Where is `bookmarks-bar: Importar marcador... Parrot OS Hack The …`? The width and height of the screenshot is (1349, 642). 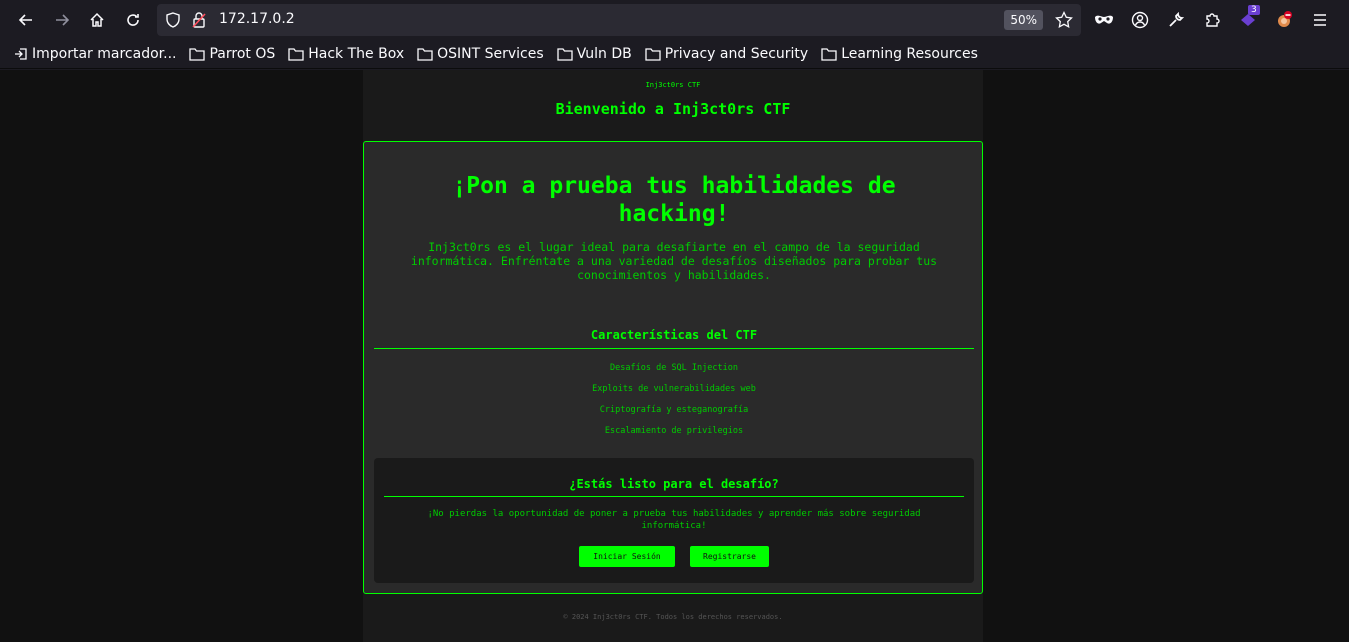
bookmarks-bar: Importar marcador... Parrot OS Hack The … is located at coordinates (674, 54).